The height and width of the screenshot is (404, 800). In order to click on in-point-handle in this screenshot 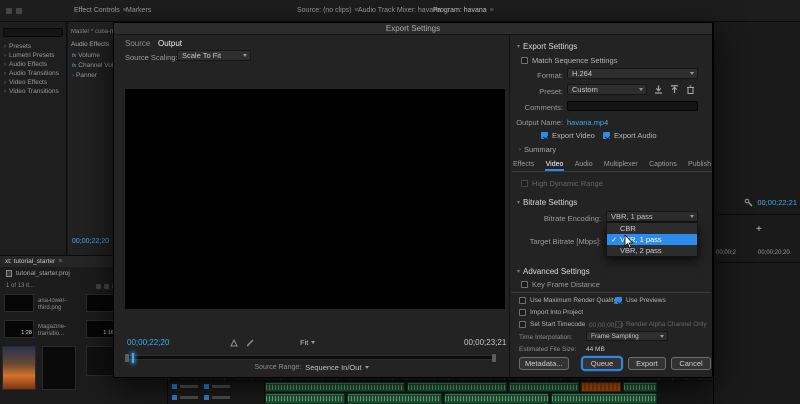, I will do `click(127, 358)`.